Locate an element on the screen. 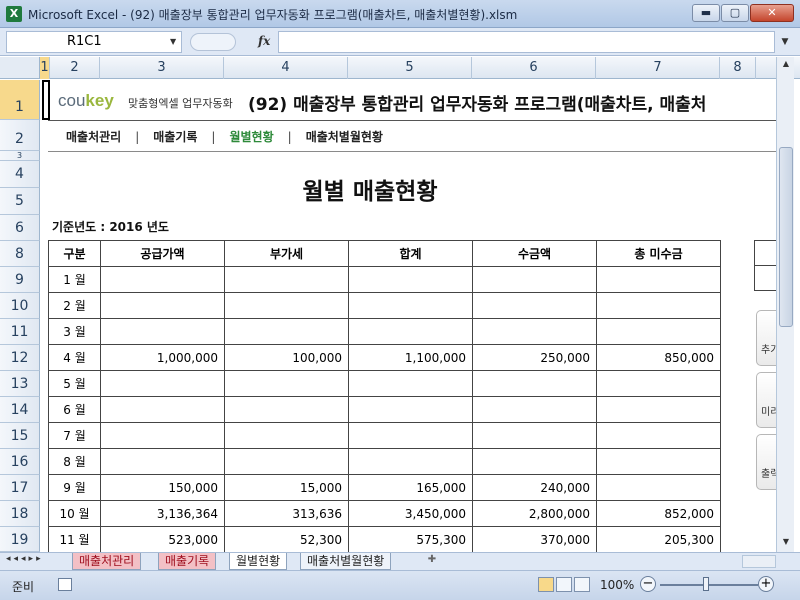 This screenshot has height=600, width=800. row-header-4: 4 is located at coordinates (20, 174).